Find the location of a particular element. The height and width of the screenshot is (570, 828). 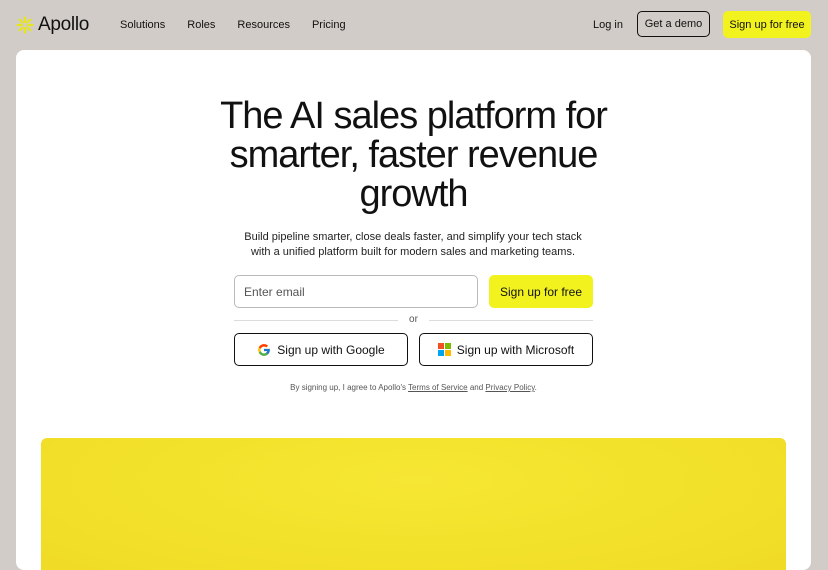

google-signup-label: Sign up with Google is located at coordinates (331, 349).